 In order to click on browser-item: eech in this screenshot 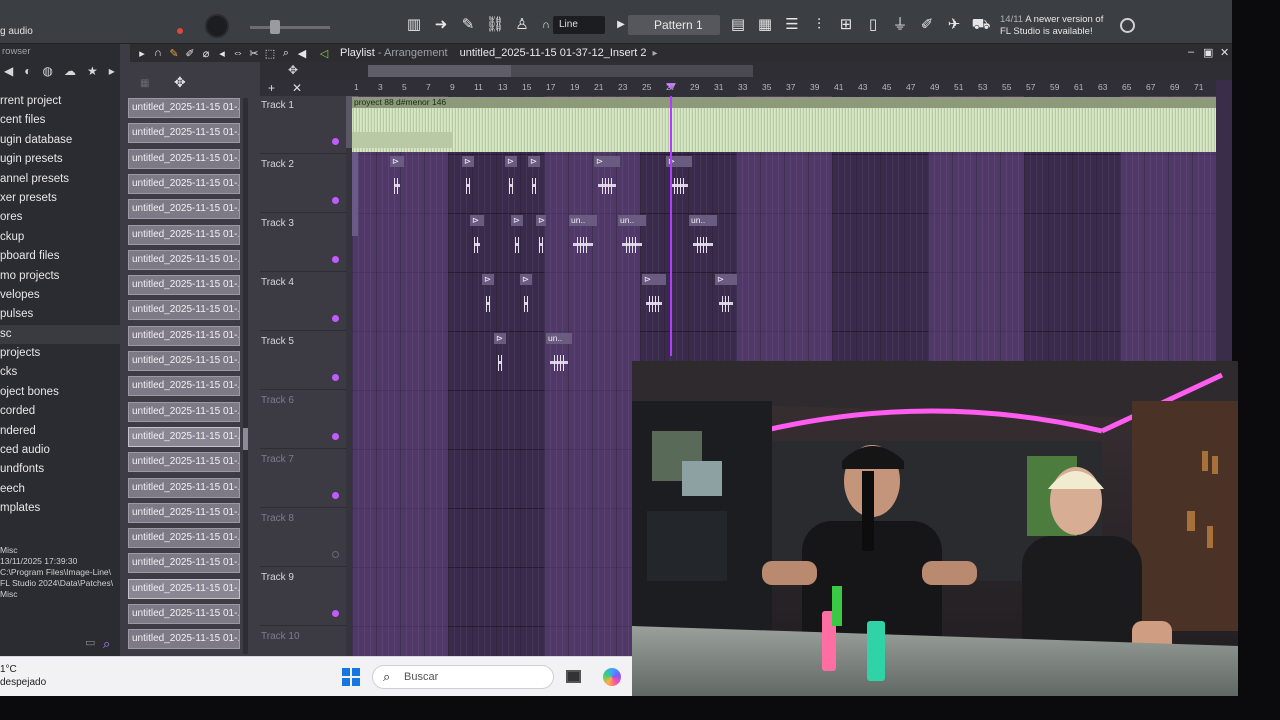, I will do `click(60, 489)`.